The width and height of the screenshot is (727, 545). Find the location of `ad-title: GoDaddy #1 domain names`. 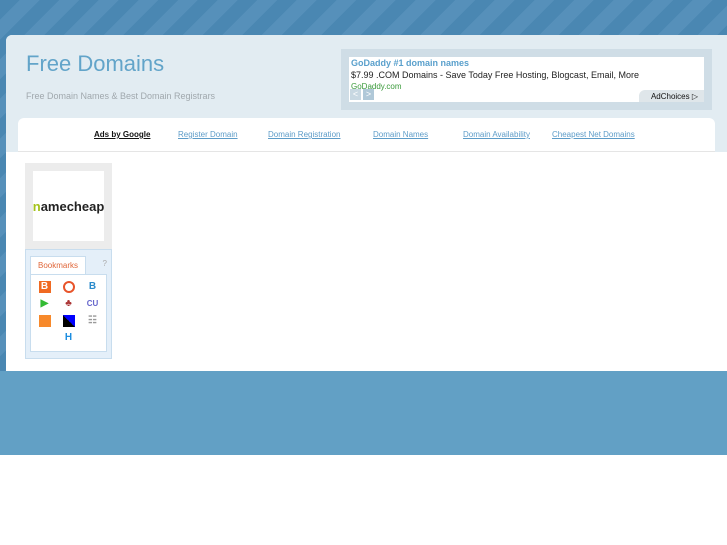

ad-title: GoDaddy #1 domain names is located at coordinates (526, 63).